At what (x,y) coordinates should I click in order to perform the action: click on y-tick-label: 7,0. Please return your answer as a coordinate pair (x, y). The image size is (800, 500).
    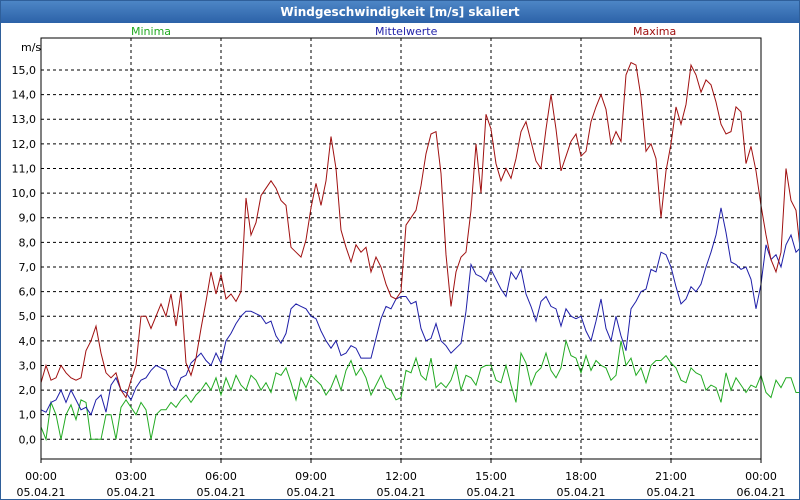
    Looking at the image, I should click on (28, 267).